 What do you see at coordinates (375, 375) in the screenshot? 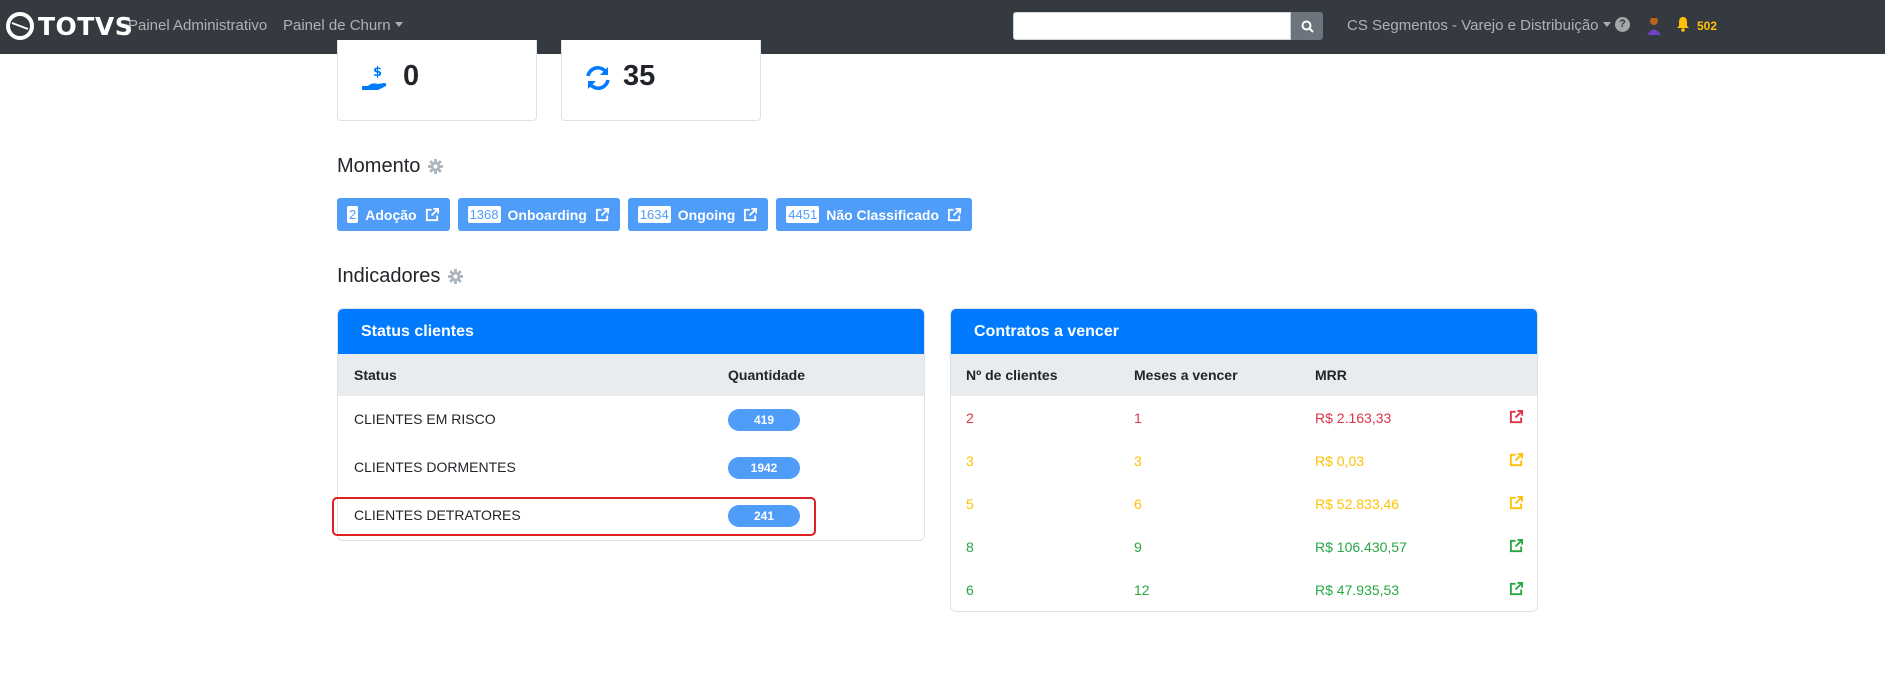
I see `column-header: Status` at bounding box center [375, 375].